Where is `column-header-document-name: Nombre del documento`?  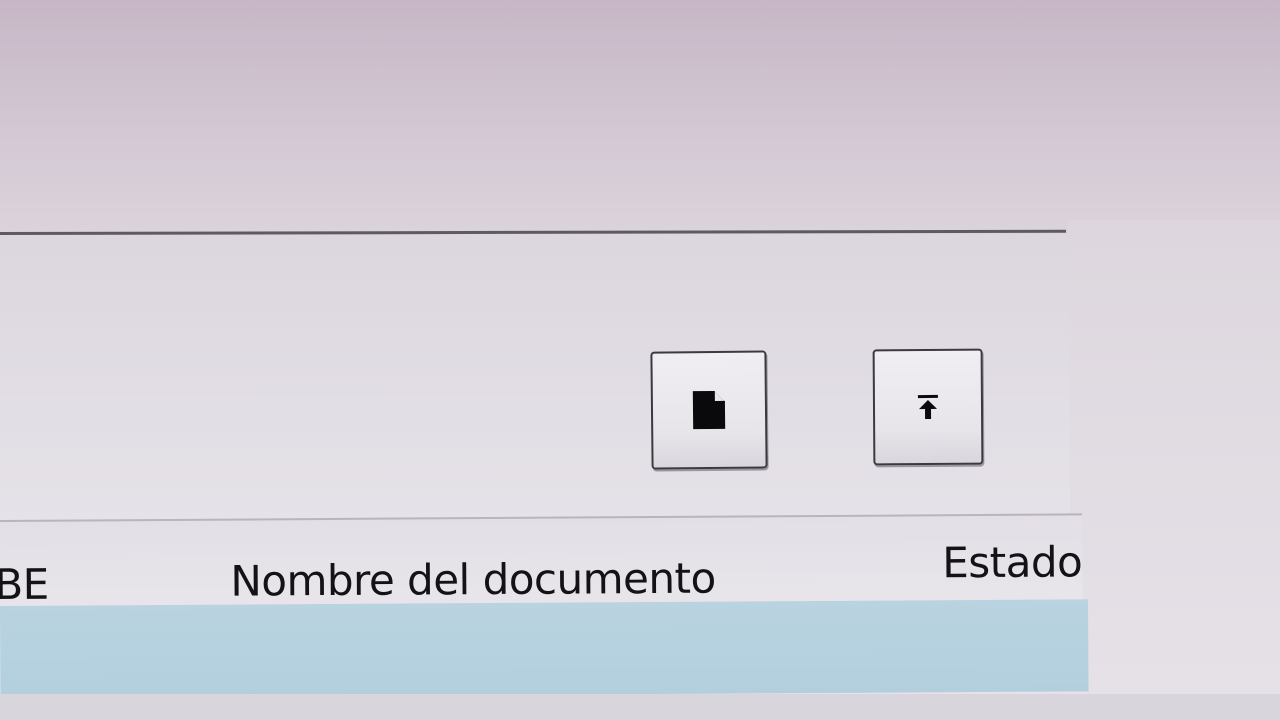 column-header-document-name: Nombre del documento is located at coordinates (473, 580).